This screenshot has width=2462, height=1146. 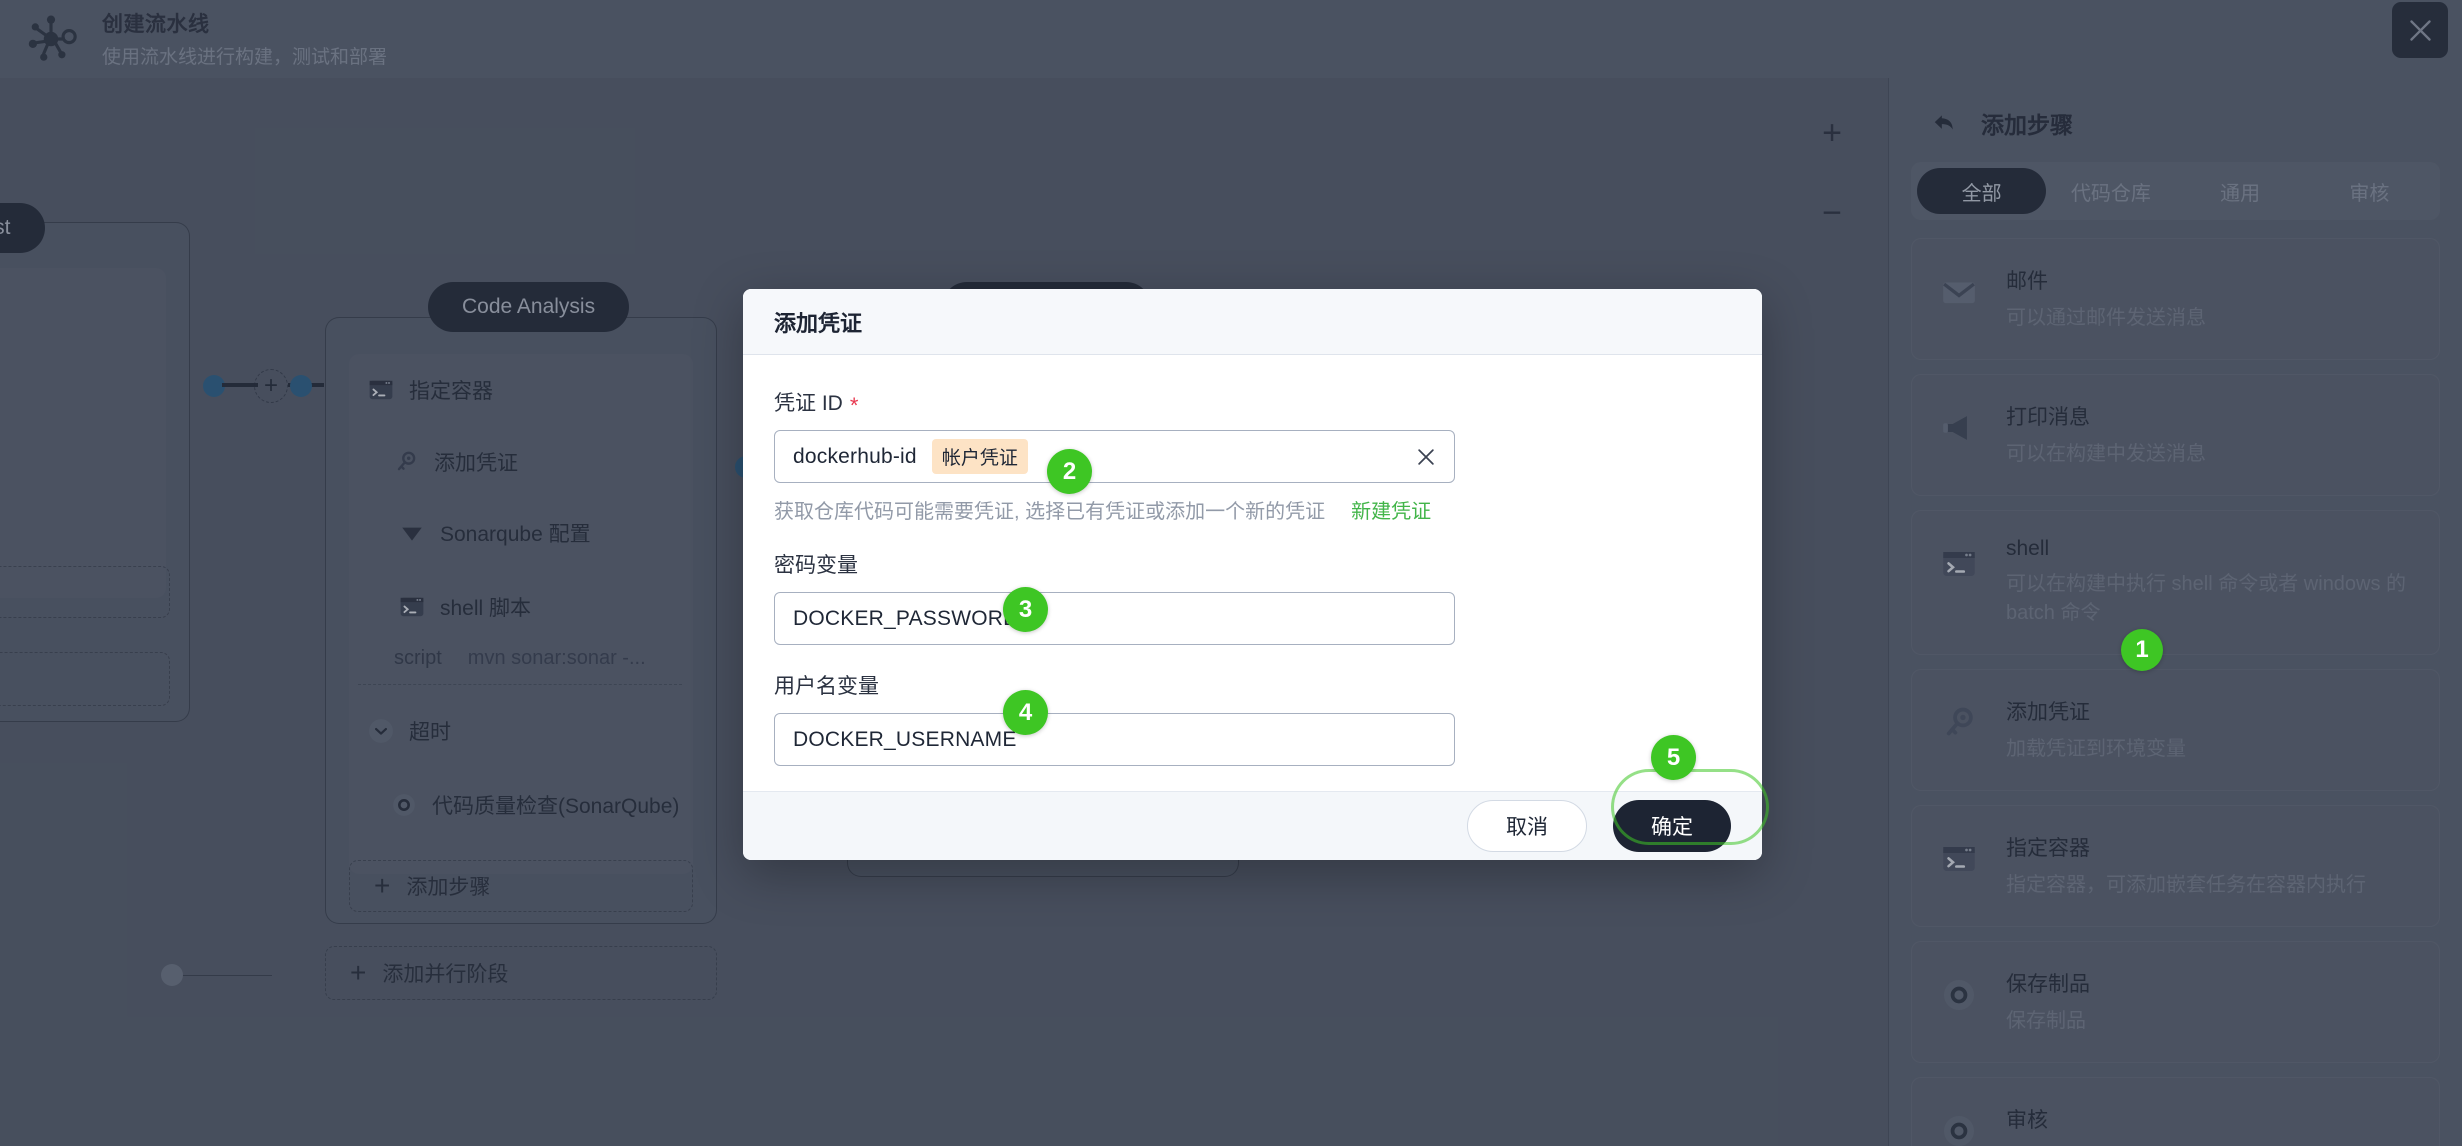 What do you see at coordinates (1069, 471) in the screenshot?
I see `step-marker-2: 2` at bounding box center [1069, 471].